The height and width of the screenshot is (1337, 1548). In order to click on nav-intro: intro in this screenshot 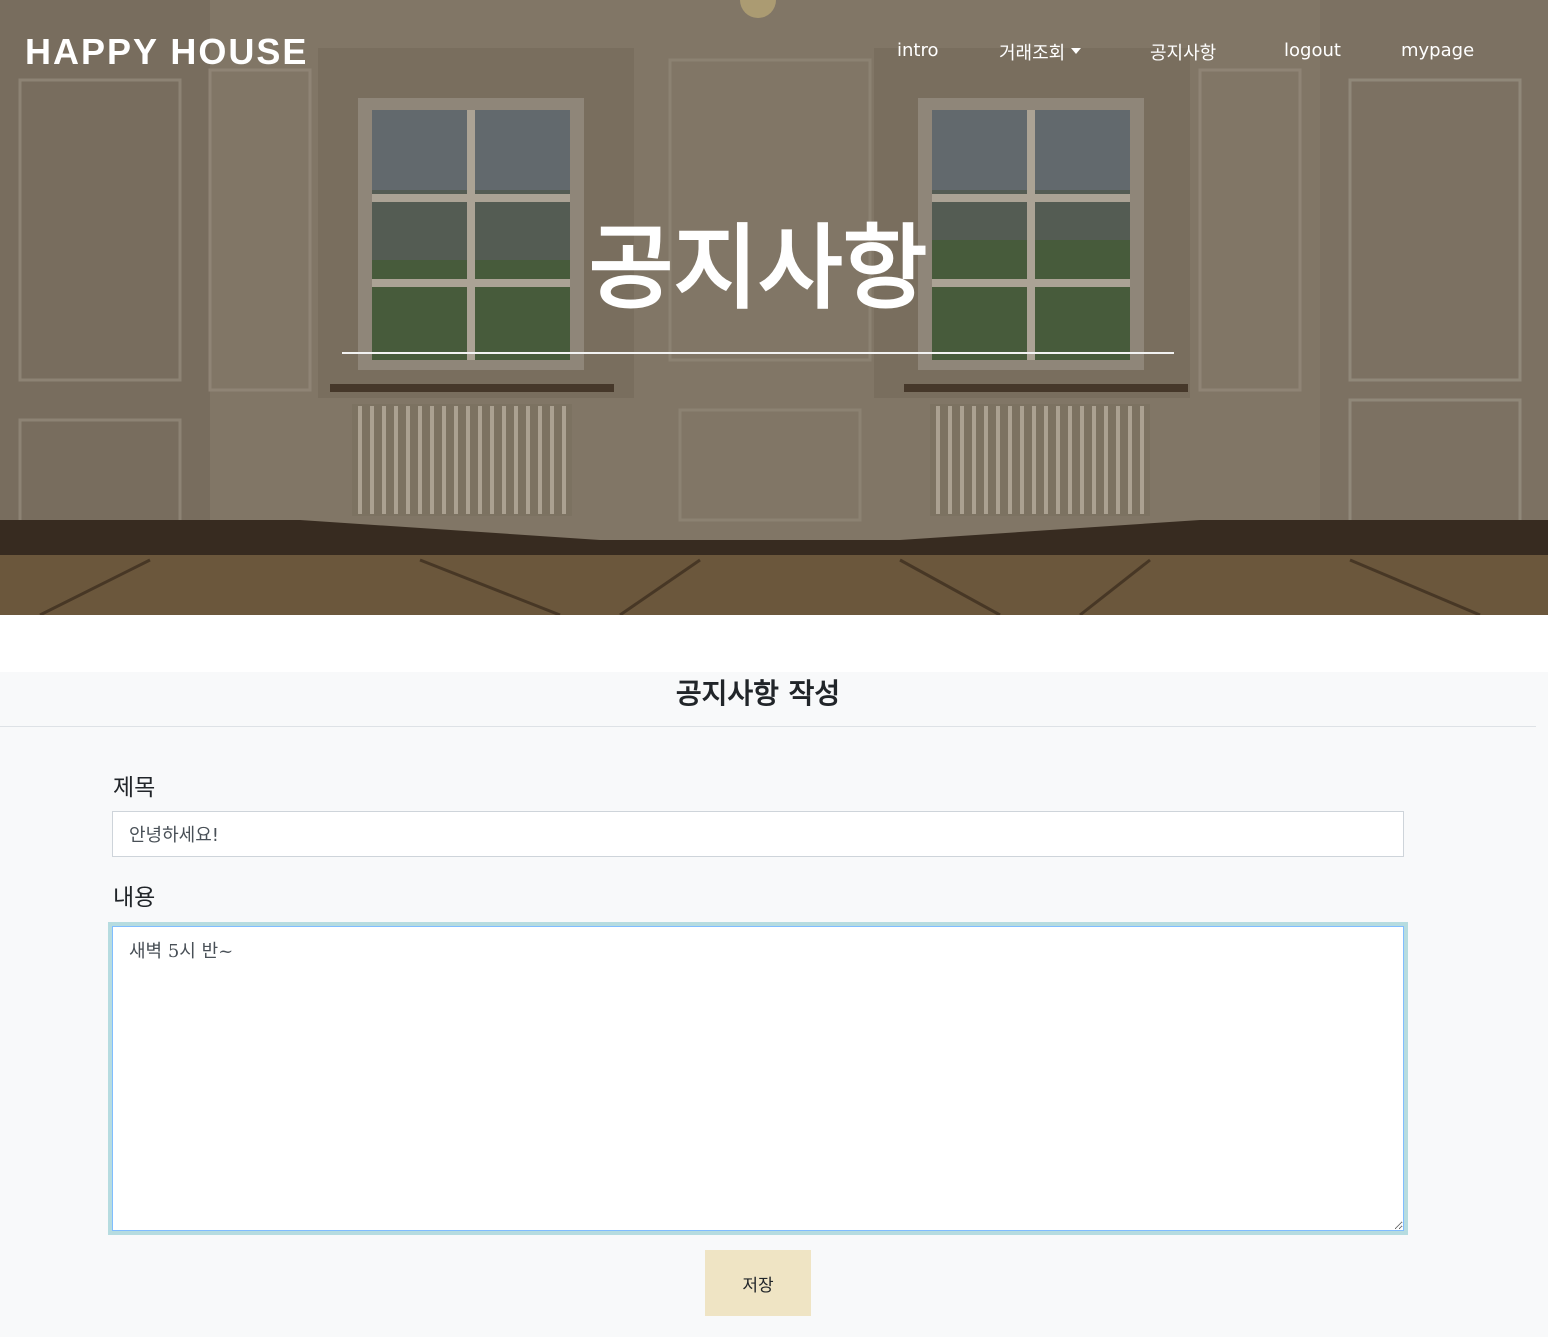, I will do `click(917, 50)`.